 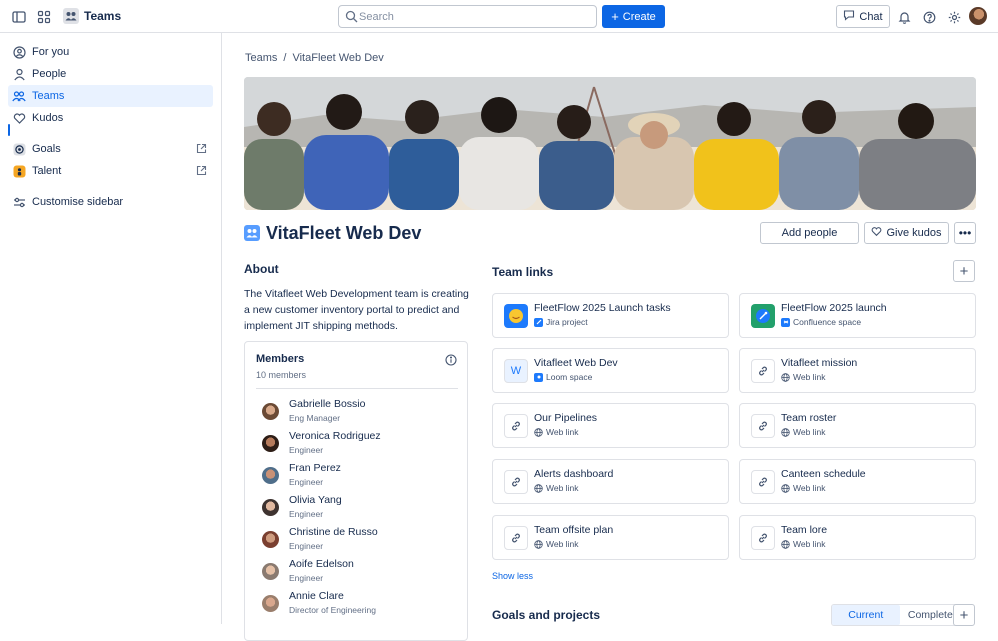 I want to click on link-card: Team lore Web link, so click(x=857, y=537).